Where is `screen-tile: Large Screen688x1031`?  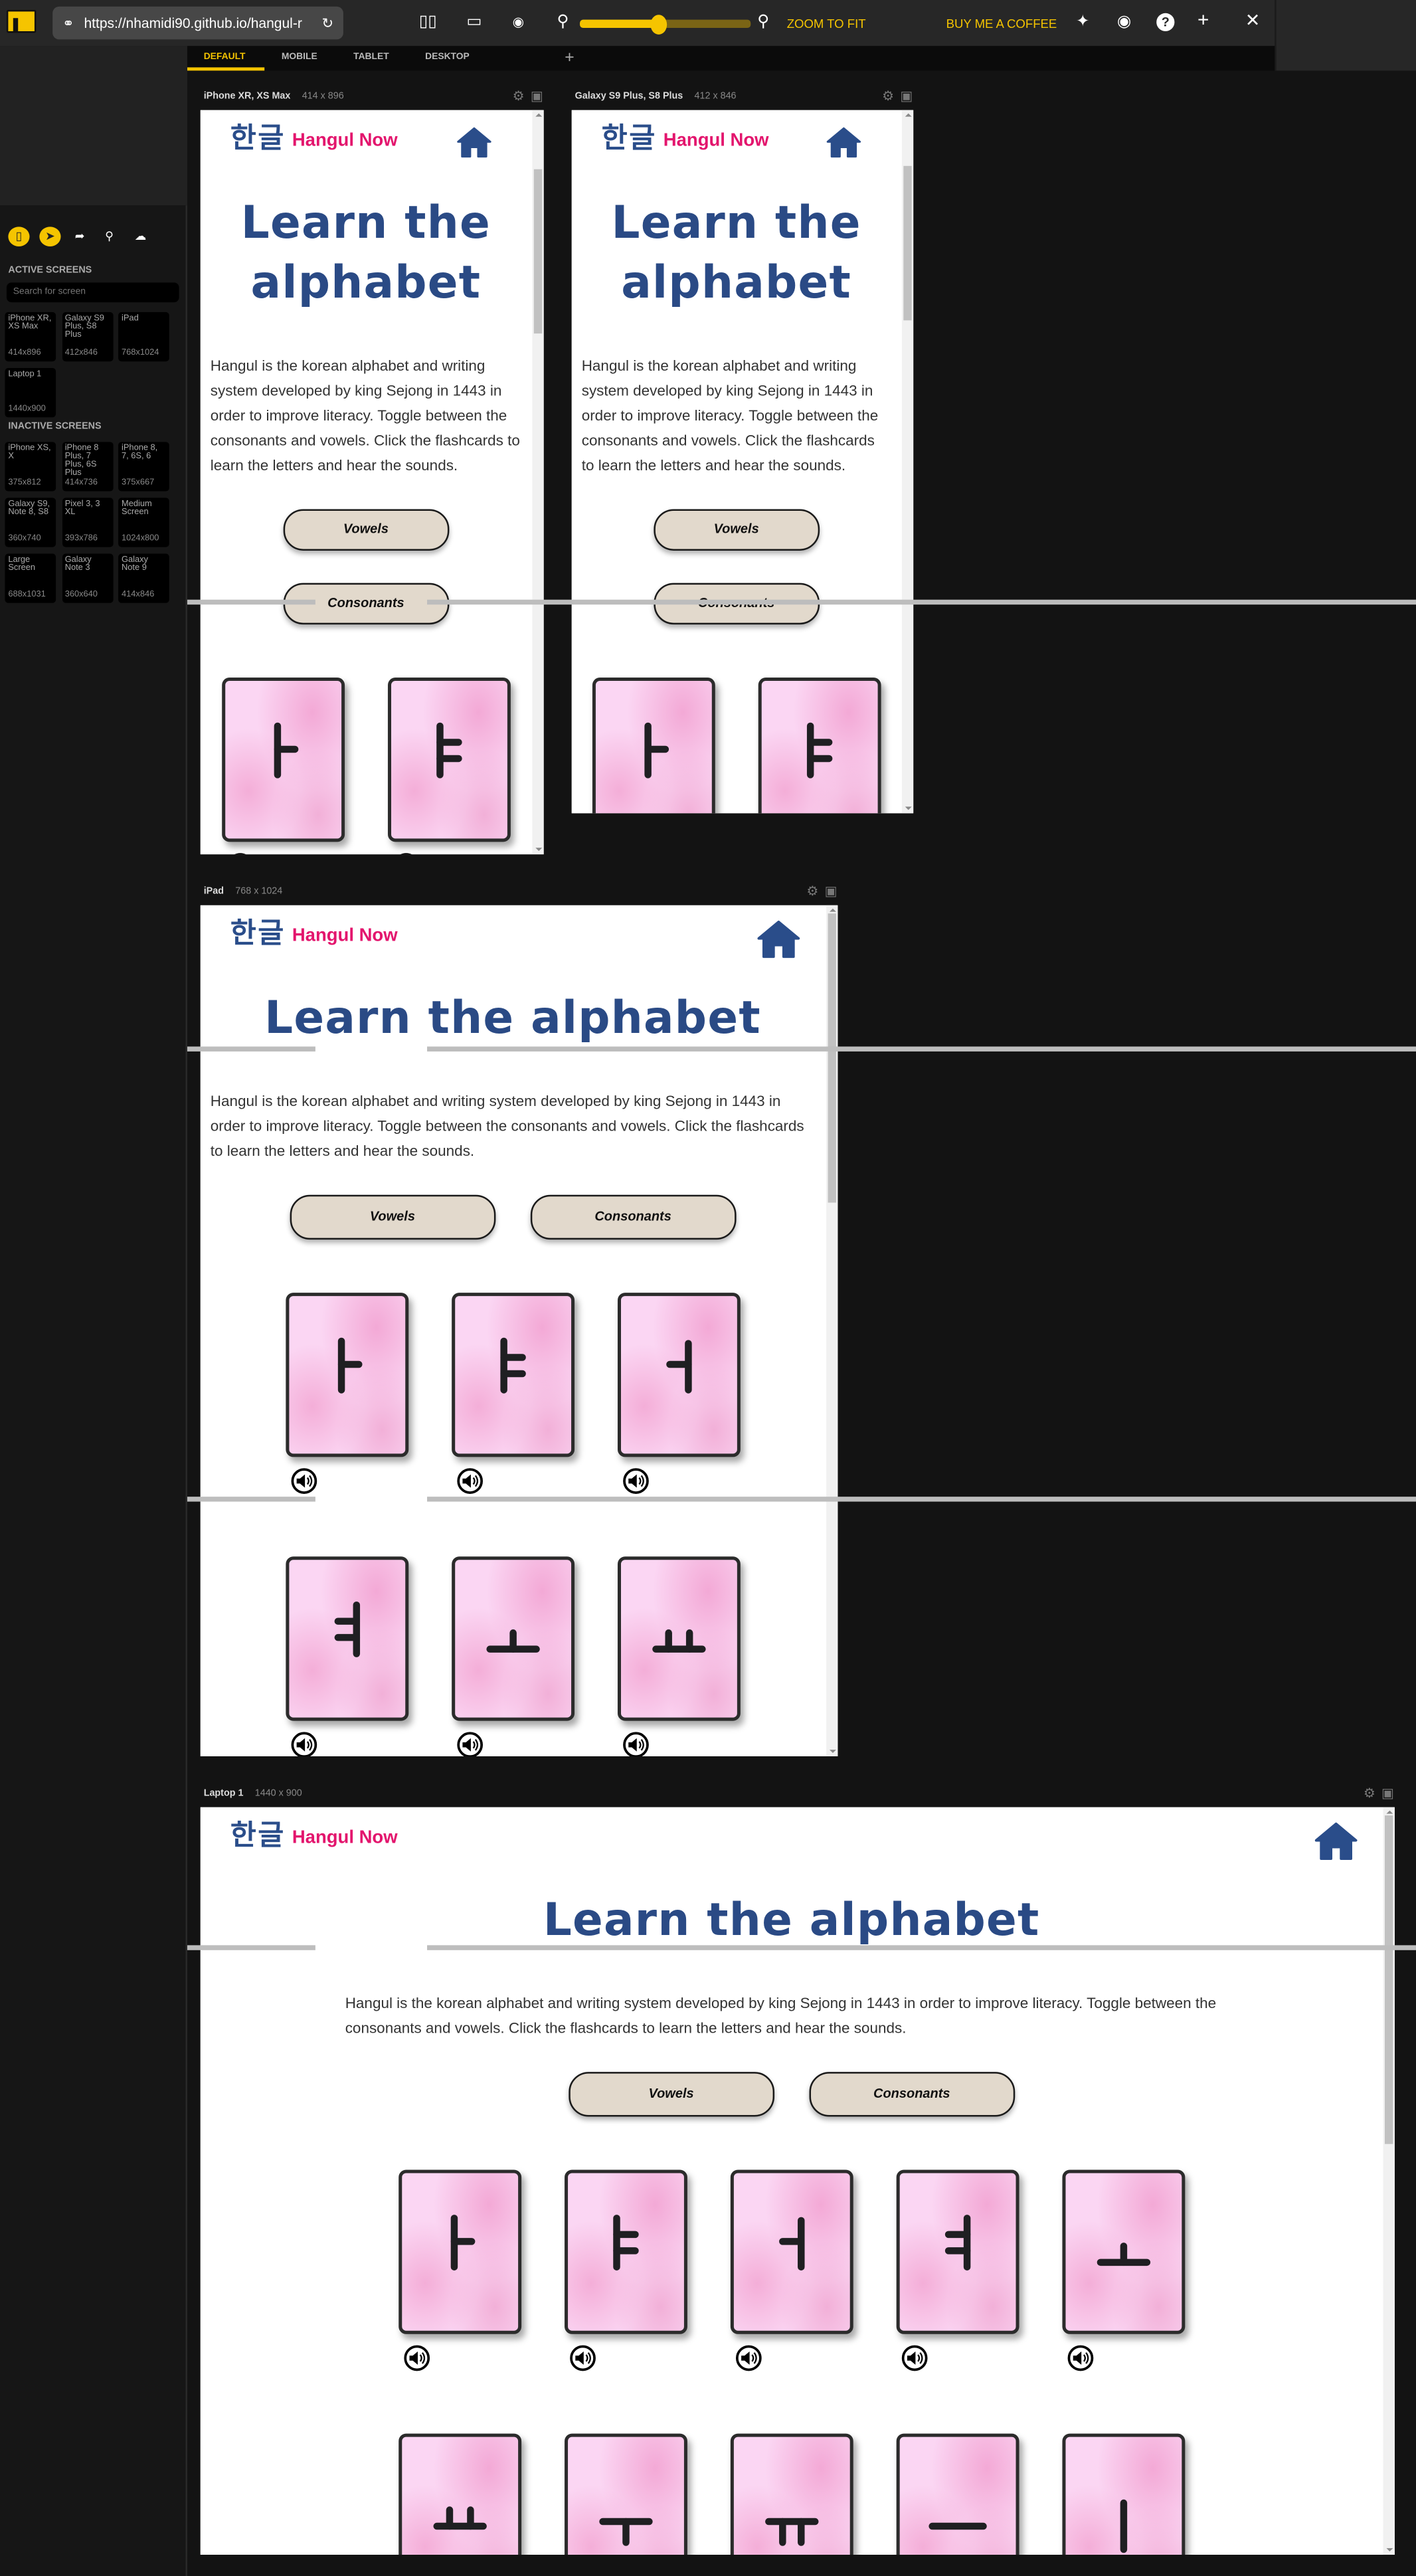 screen-tile: Large Screen688x1031 is located at coordinates (31, 578).